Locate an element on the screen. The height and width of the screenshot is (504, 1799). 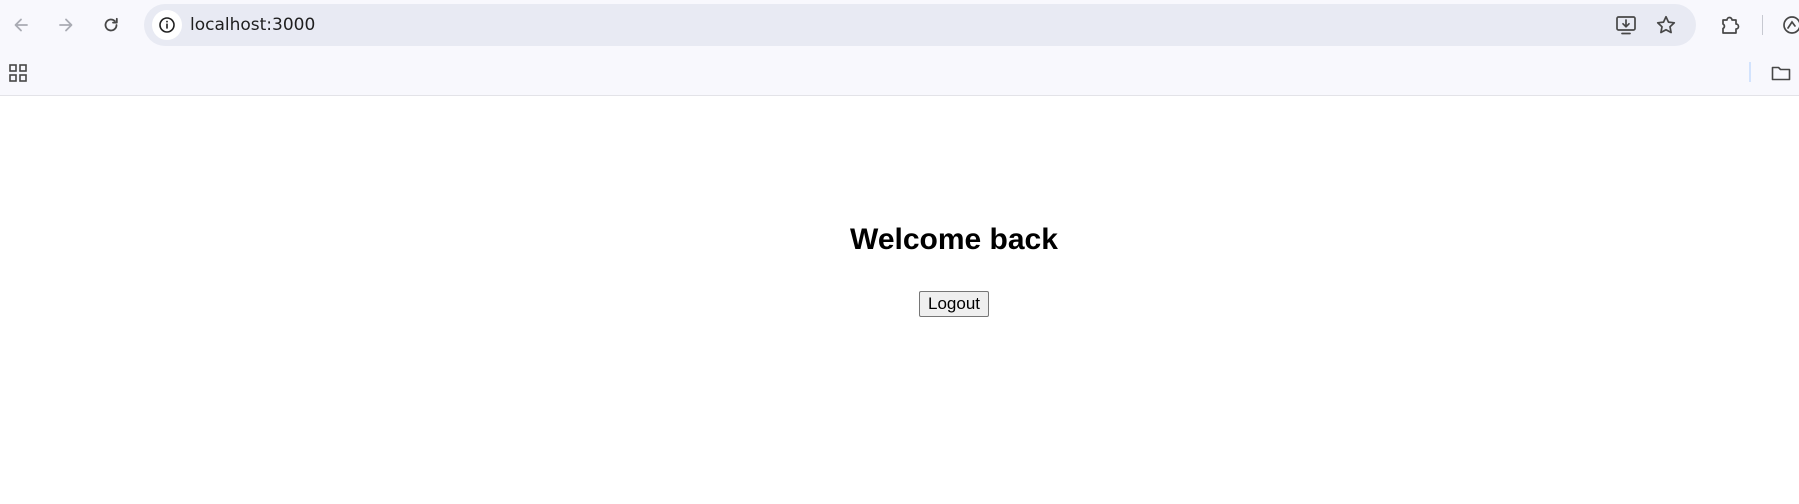
install-app-icon is located at coordinates (1626, 25).